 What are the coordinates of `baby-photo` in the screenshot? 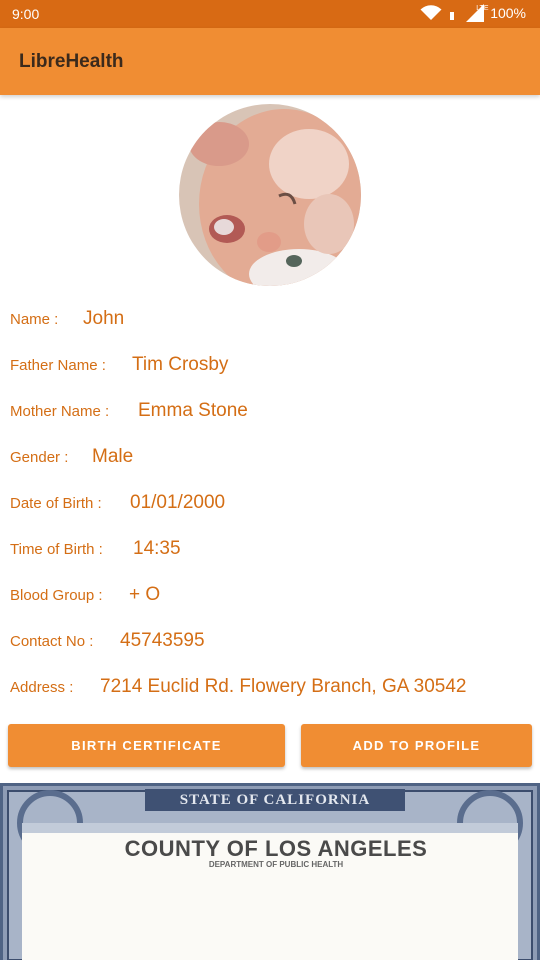 It's located at (270, 195).